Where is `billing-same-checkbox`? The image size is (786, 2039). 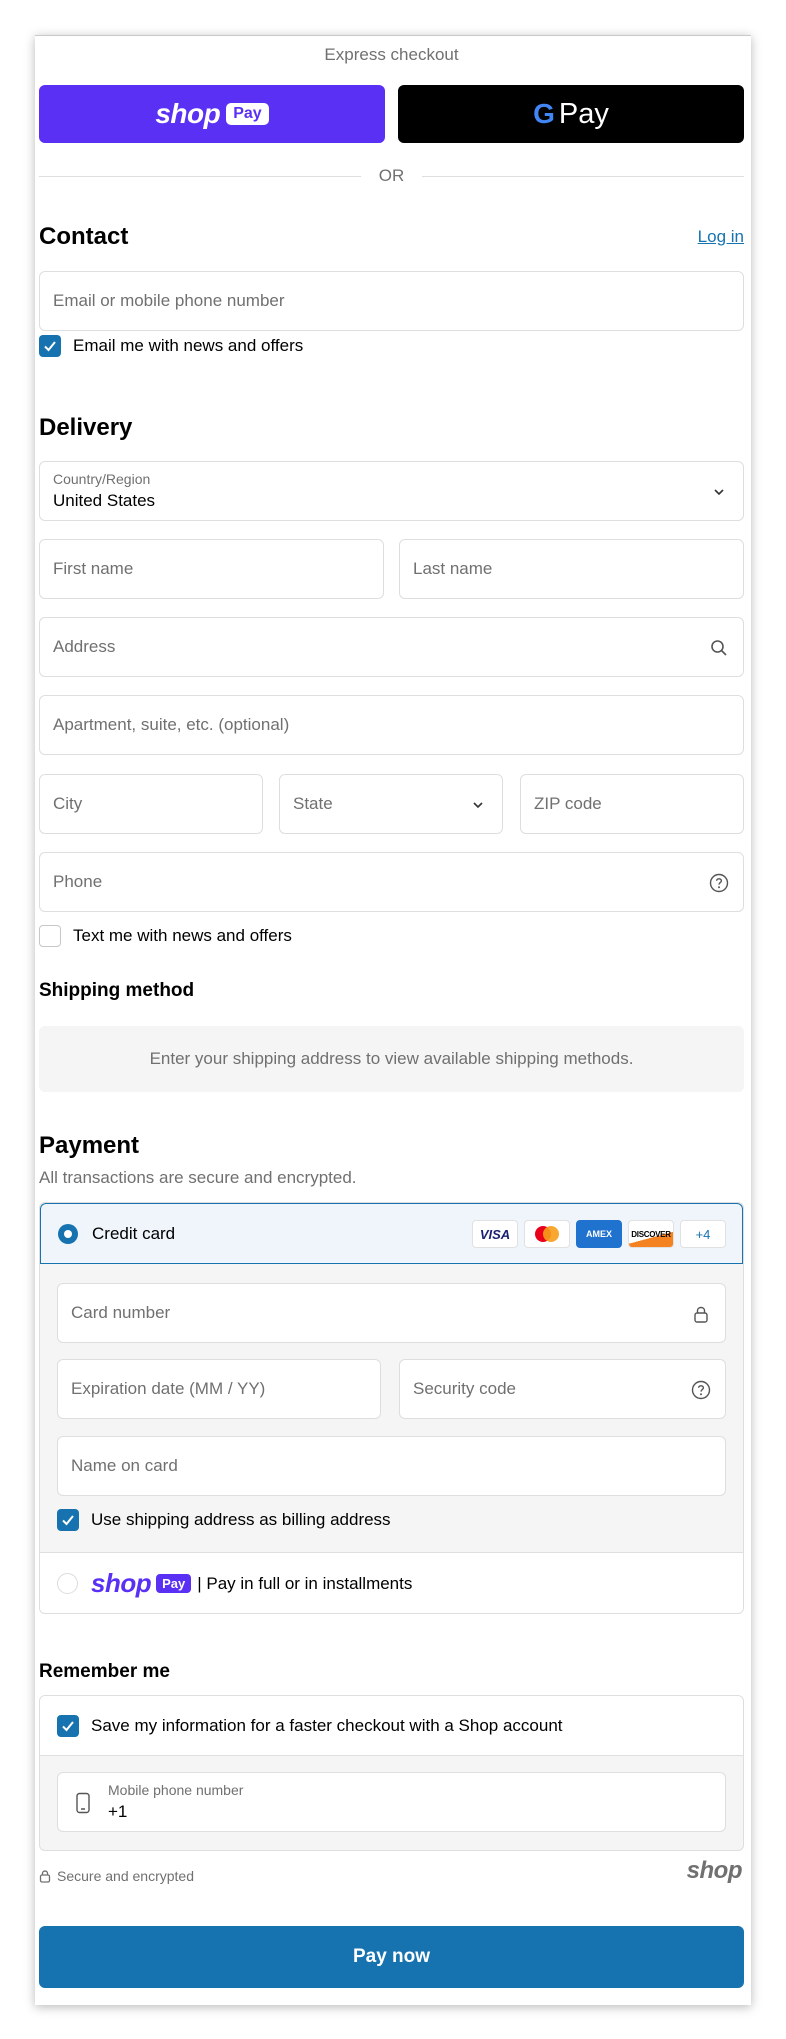 billing-same-checkbox is located at coordinates (68, 1520).